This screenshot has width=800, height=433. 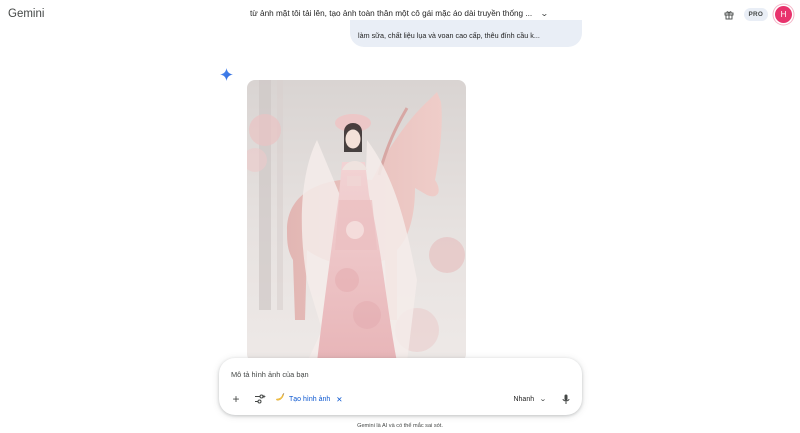 What do you see at coordinates (729, 15) in the screenshot?
I see `gift-icon` at bounding box center [729, 15].